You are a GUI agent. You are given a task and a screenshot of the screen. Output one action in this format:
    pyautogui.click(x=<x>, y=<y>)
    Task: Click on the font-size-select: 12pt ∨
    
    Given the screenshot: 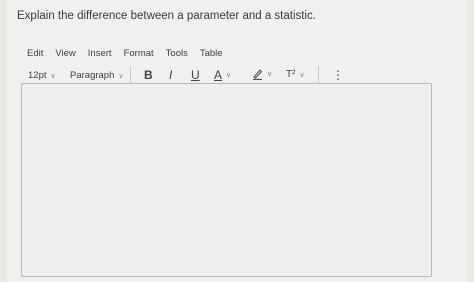 What is the action you would take?
    pyautogui.click(x=42, y=75)
    